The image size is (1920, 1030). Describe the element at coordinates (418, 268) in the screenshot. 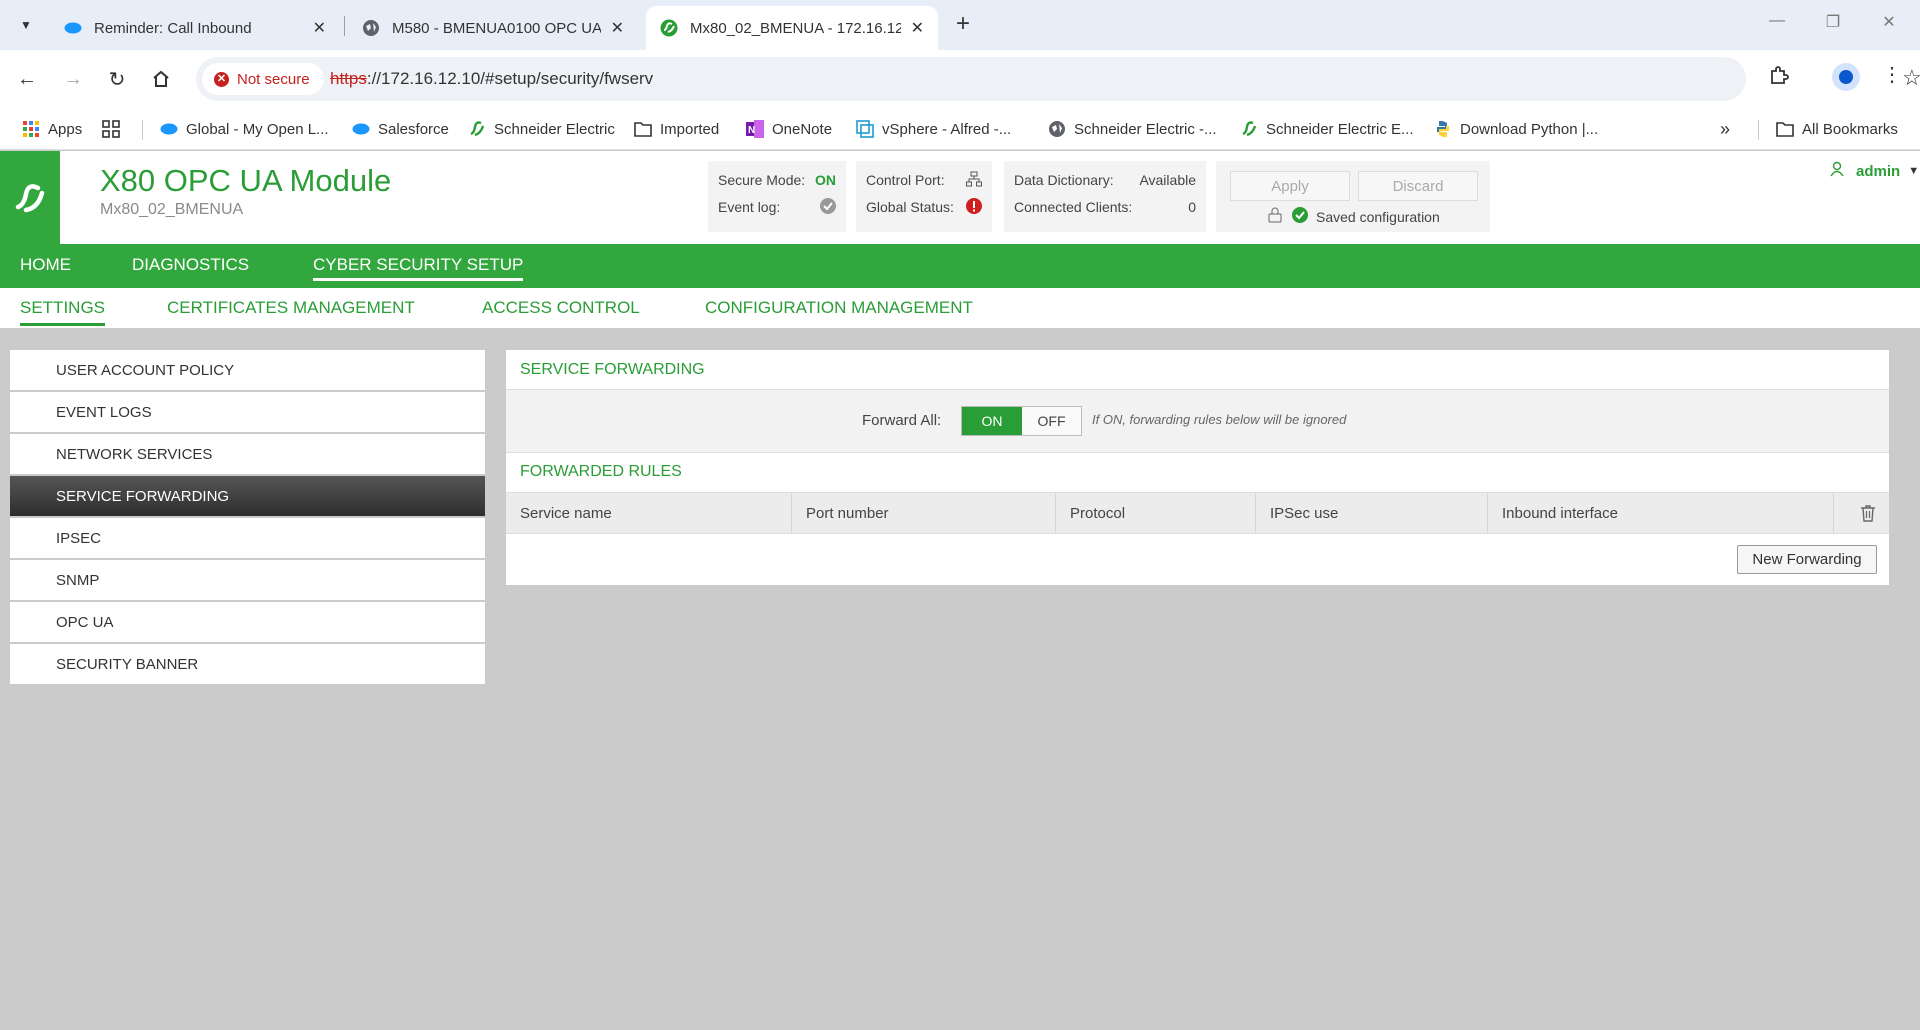

I see `nav-cyber-security-setup: CYBER SECURITY SETUP` at that location.